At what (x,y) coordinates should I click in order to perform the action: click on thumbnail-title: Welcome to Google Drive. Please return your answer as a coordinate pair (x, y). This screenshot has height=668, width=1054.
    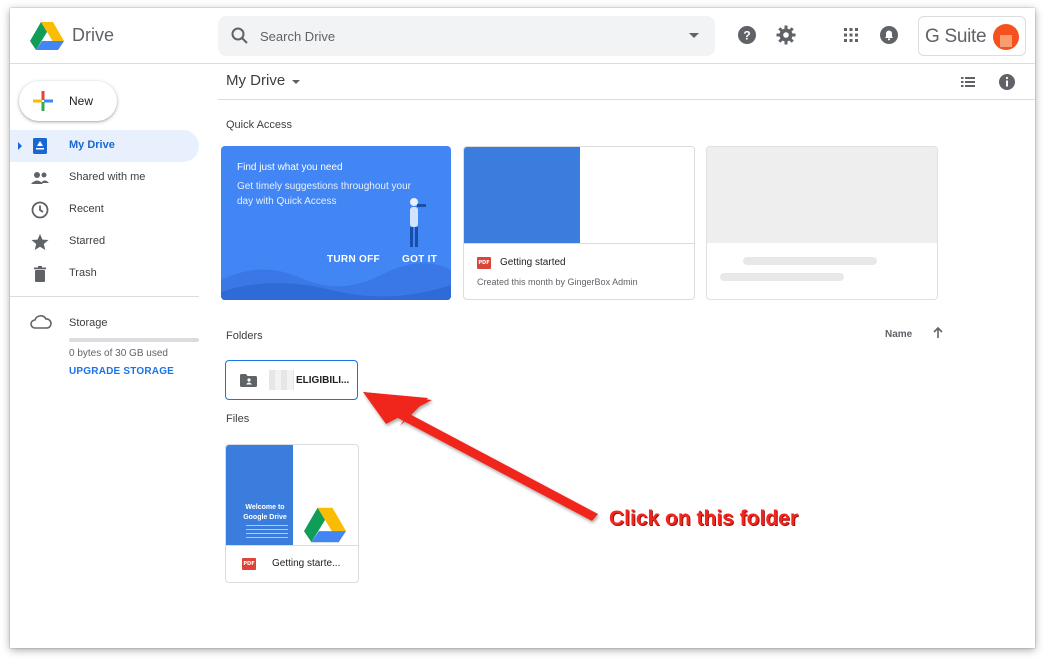
    Looking at the image, I should click on (265, 512).